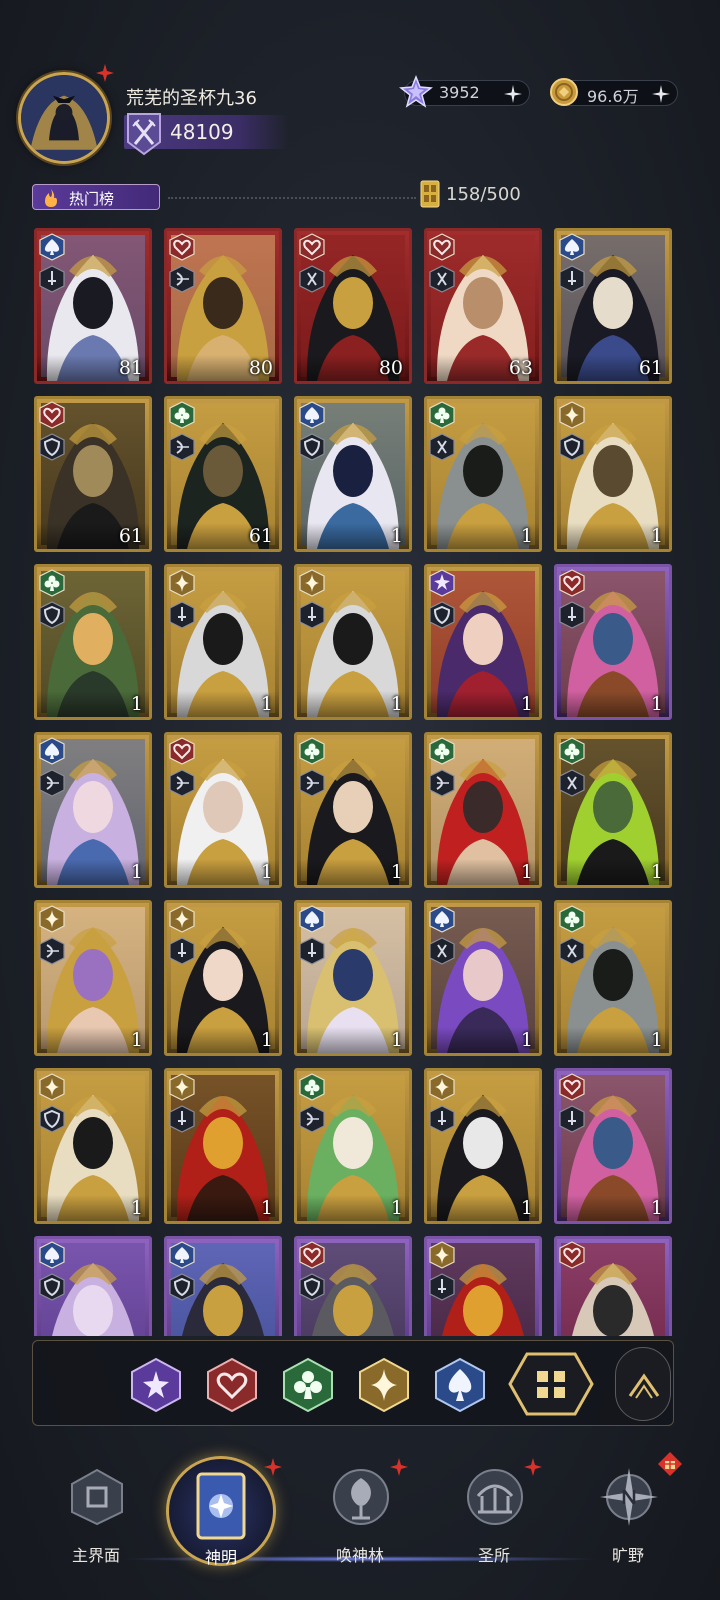  Describe the element at coordinates (96, 1526) in the screenshot. I see `nav-item-home: 主界面` at that location.